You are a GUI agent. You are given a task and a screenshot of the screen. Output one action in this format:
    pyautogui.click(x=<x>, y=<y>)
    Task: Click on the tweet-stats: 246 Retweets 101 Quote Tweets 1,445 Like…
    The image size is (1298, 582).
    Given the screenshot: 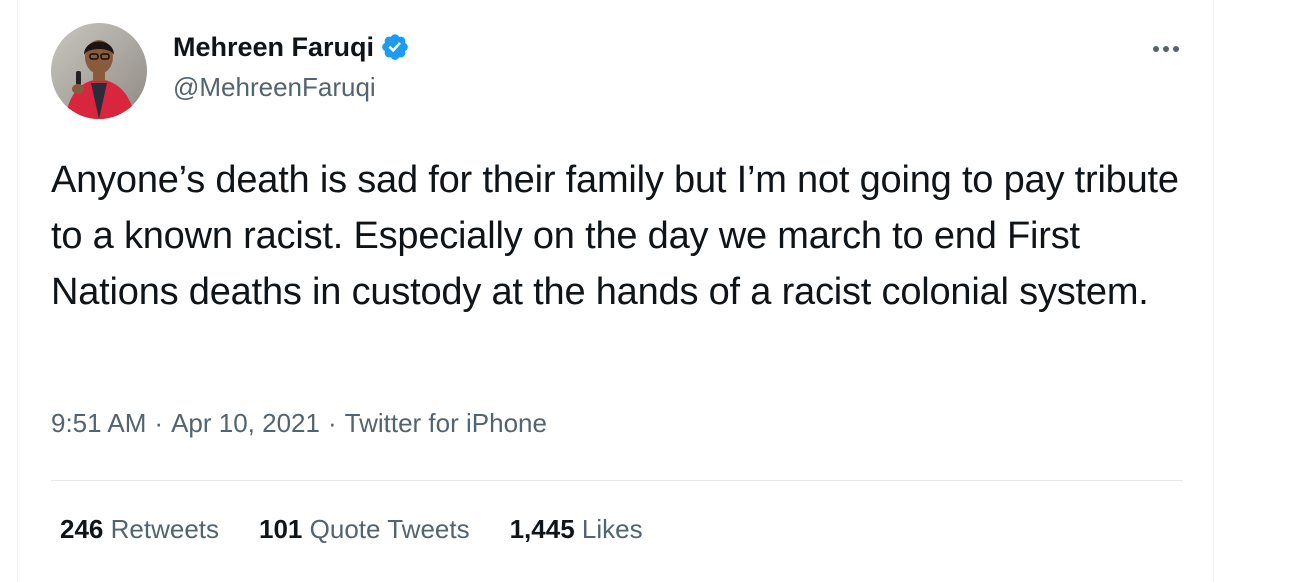 What is the action you would take?
    pyautogui.click(x=371, y=529)
    